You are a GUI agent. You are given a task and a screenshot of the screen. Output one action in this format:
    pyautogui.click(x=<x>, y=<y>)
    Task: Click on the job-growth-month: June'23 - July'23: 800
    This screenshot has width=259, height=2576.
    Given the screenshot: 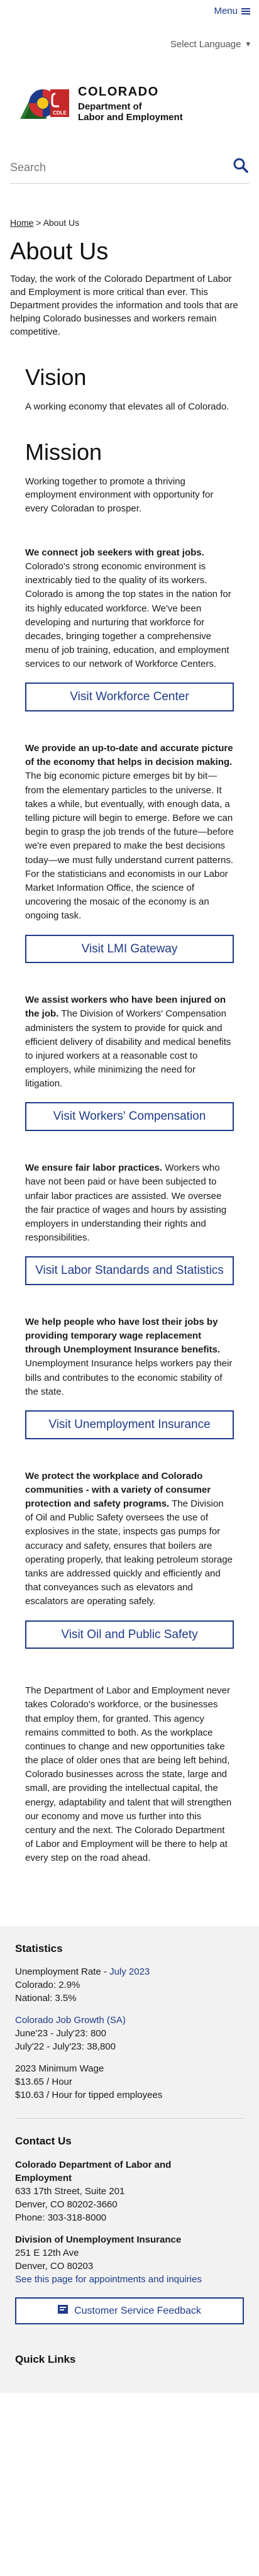 What is the action you would take?
    pyautogui.click(x=61, y=2033)
    